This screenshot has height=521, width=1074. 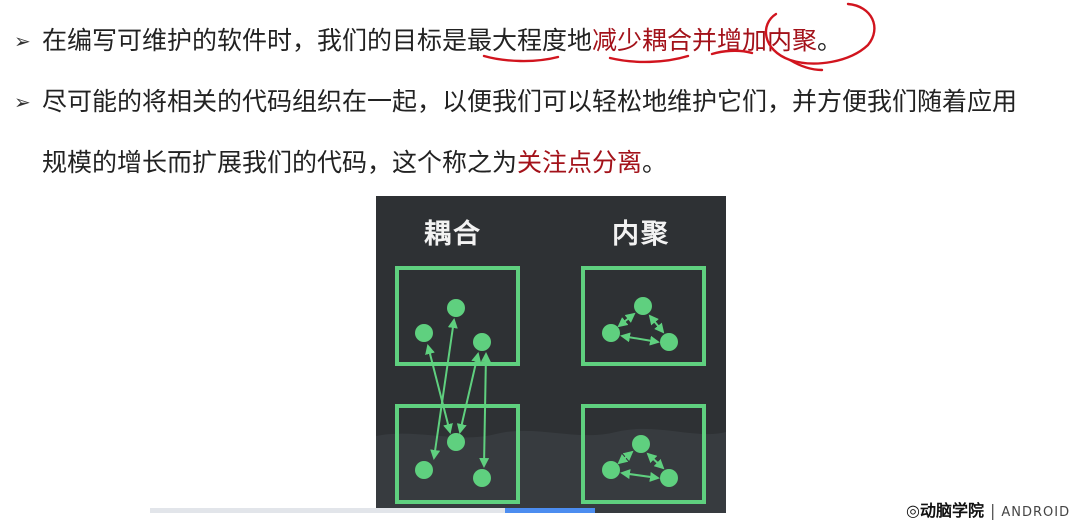 I want to click on bullet-1-seg-2: 最大程度地, so click(x=530, y=40).